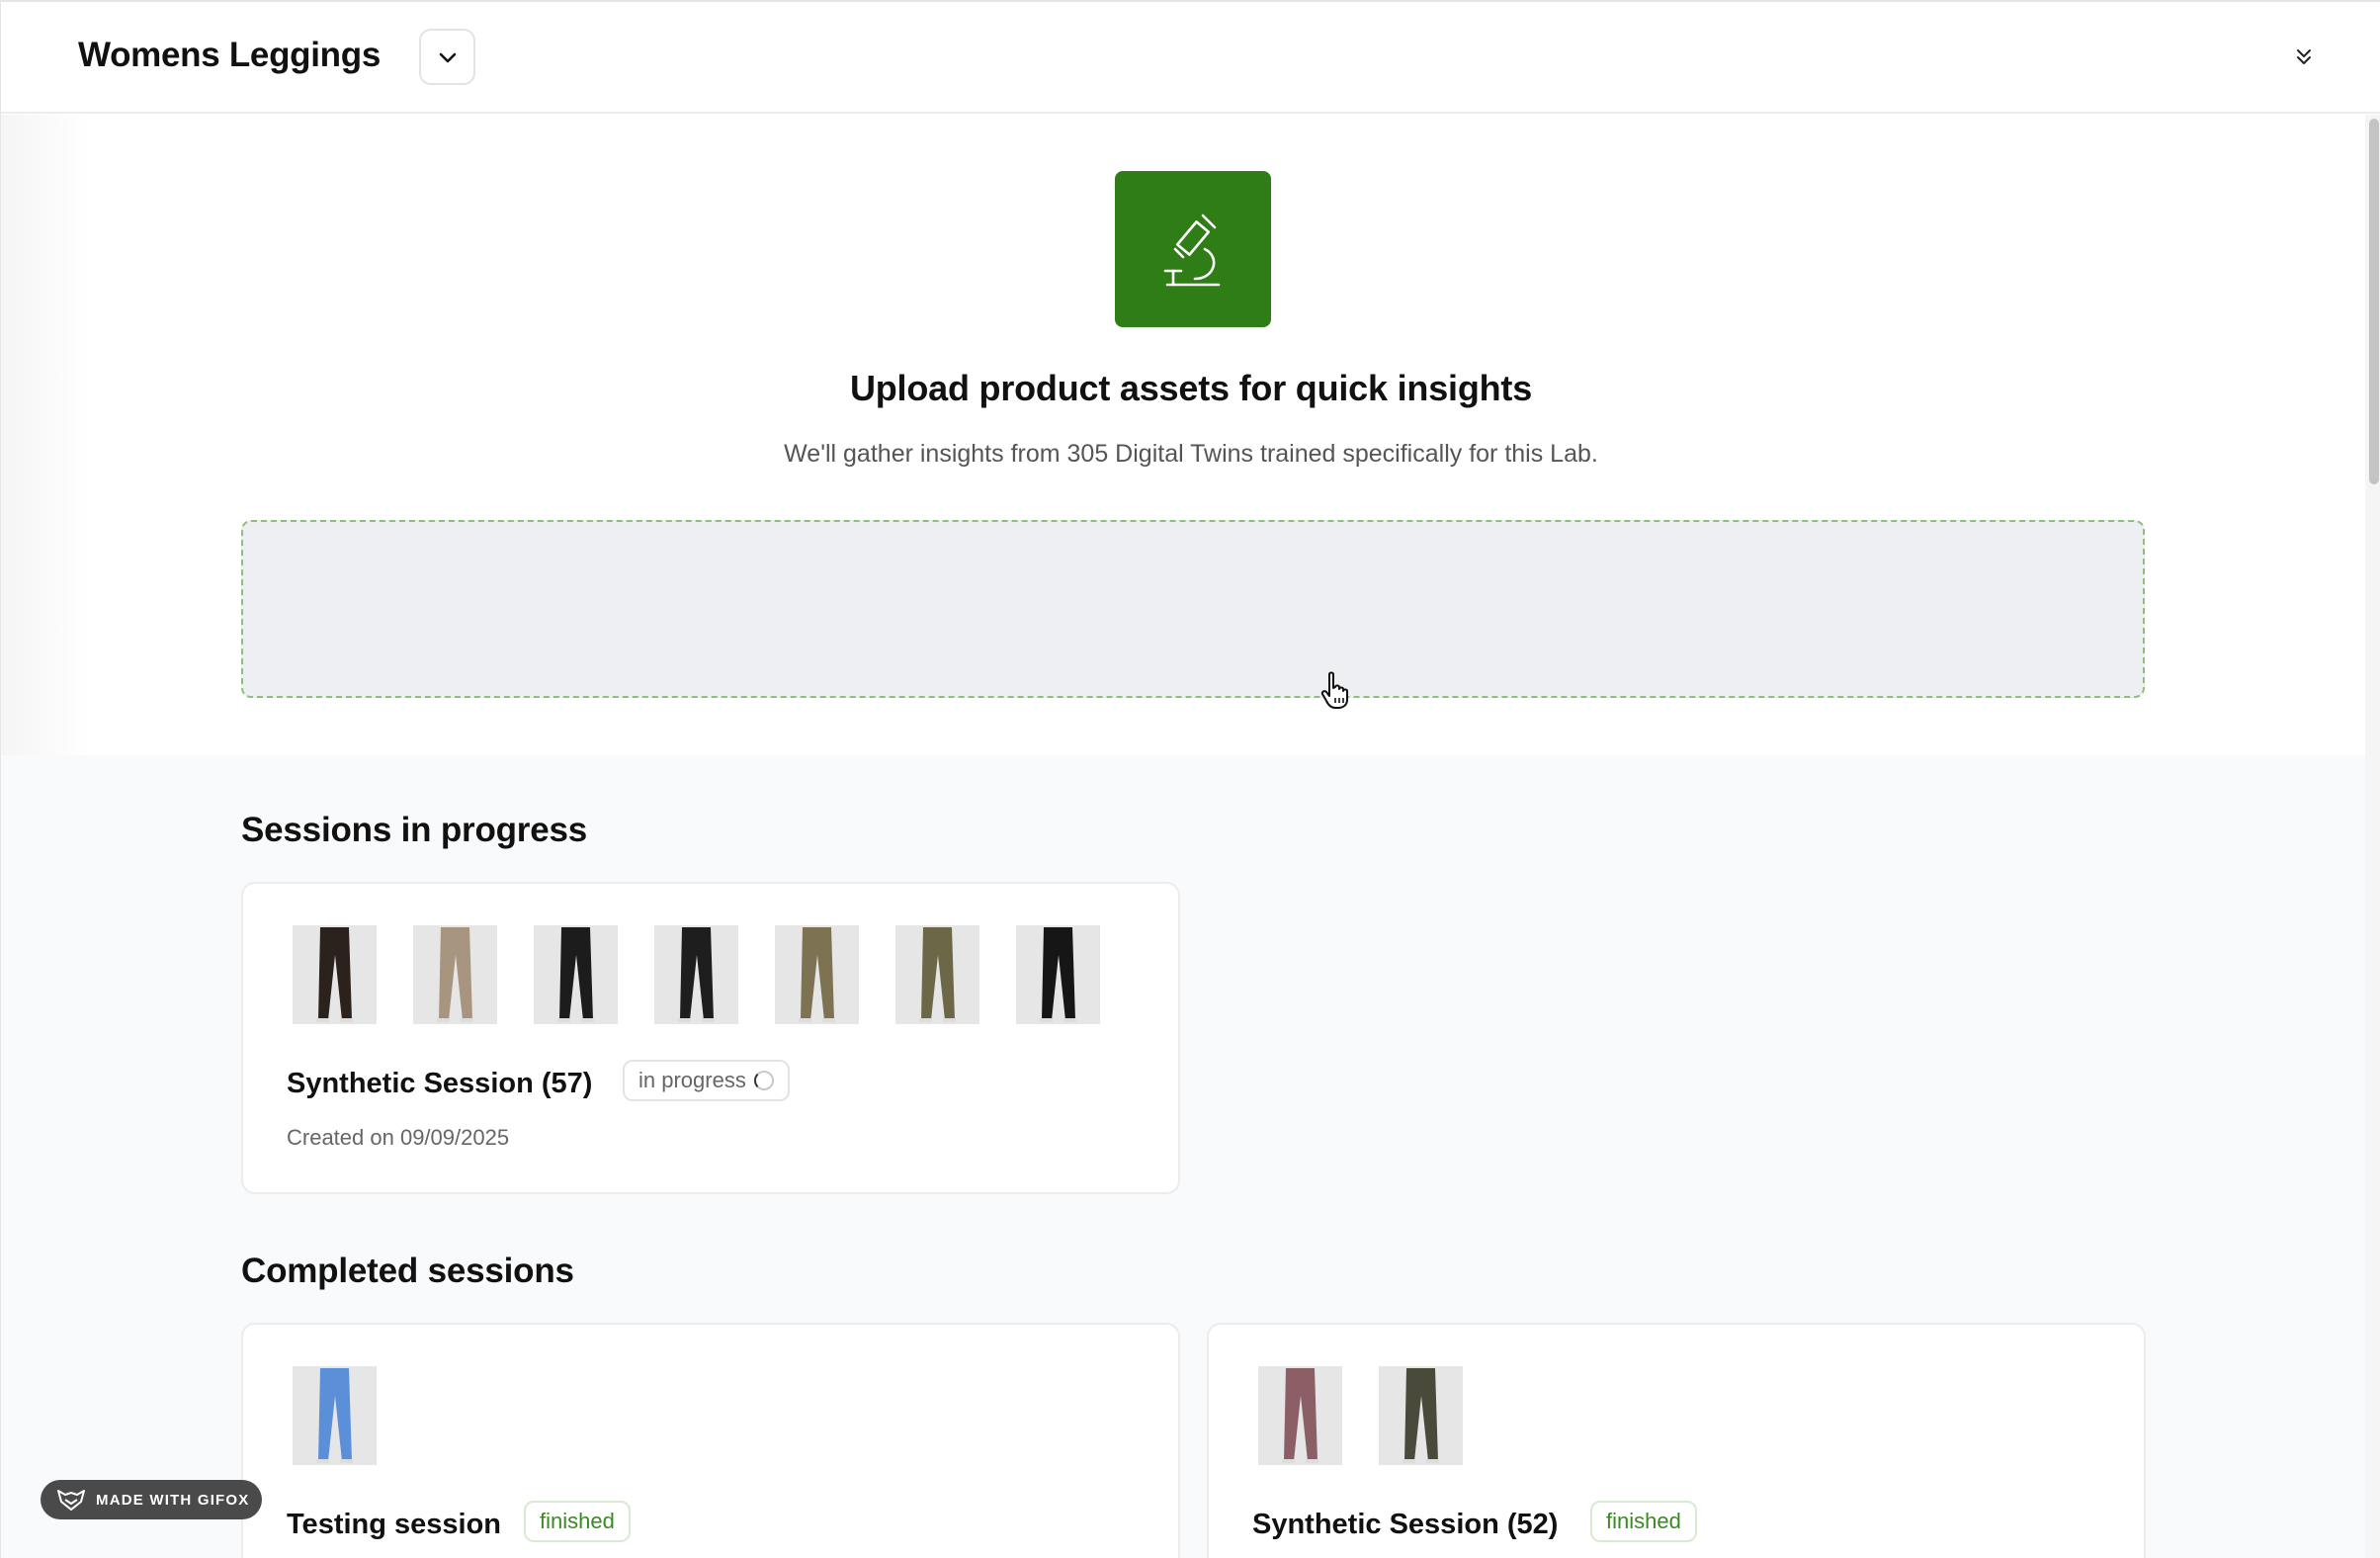  I want to click on spinner-icon, so click(763, 1080).